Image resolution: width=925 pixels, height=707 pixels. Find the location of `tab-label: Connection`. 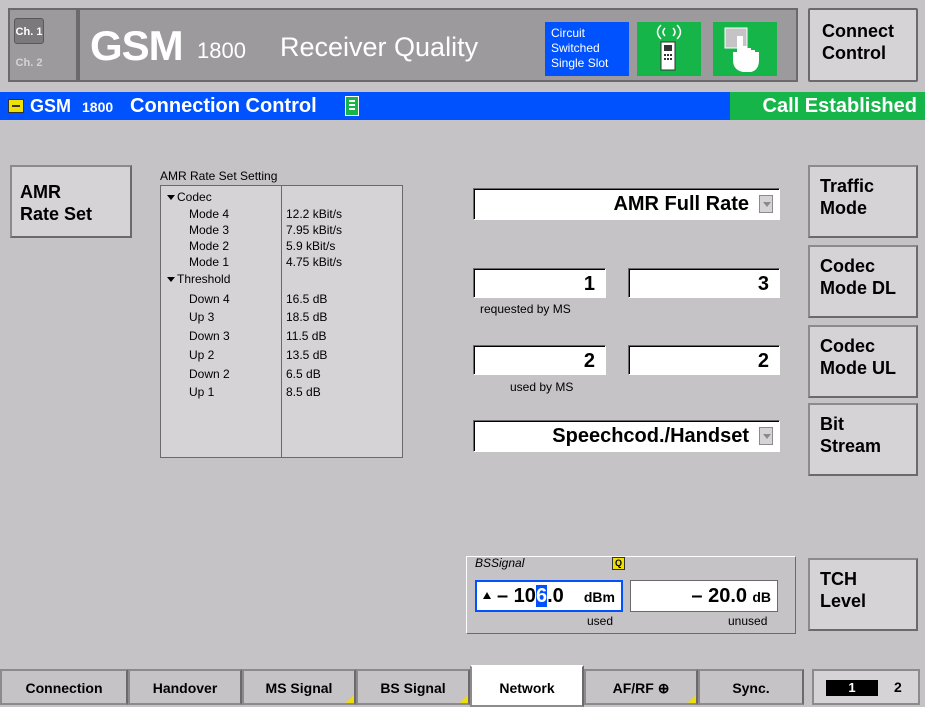

tab-label: Connection is located at coordinates (64, 688).